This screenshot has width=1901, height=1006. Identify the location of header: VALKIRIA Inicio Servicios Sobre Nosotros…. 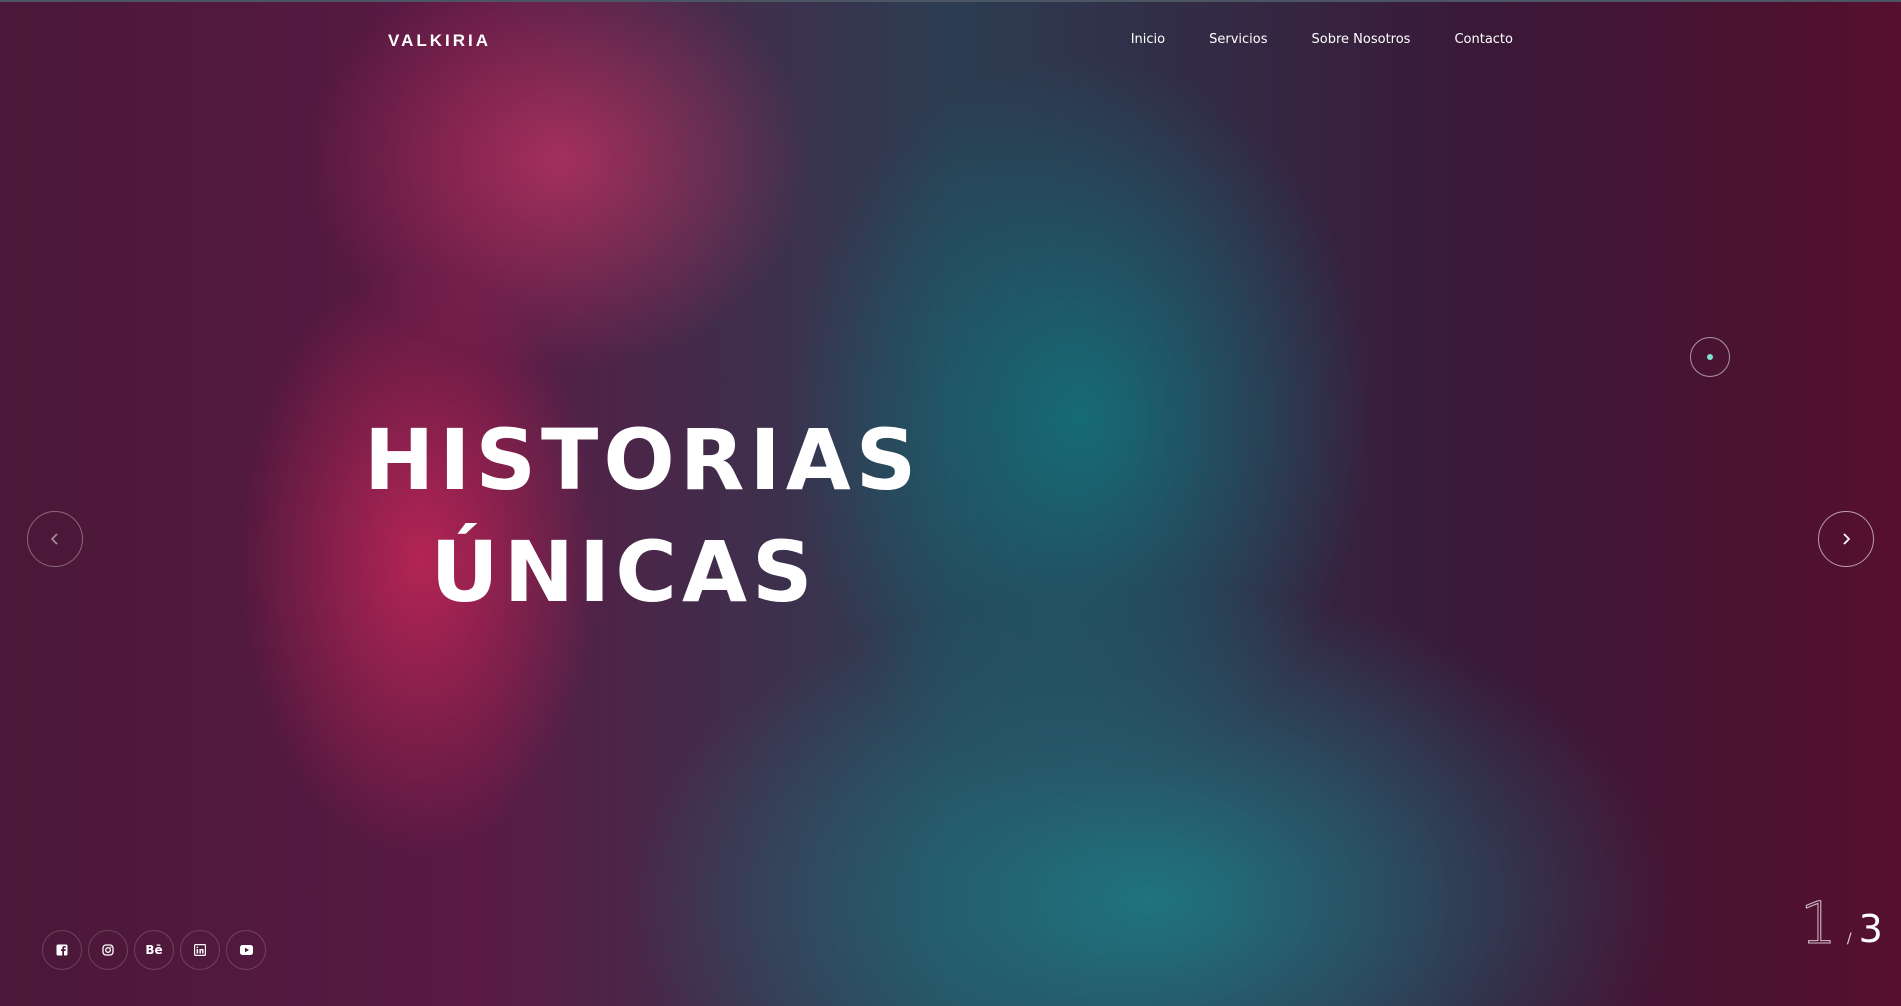
(950, 42).